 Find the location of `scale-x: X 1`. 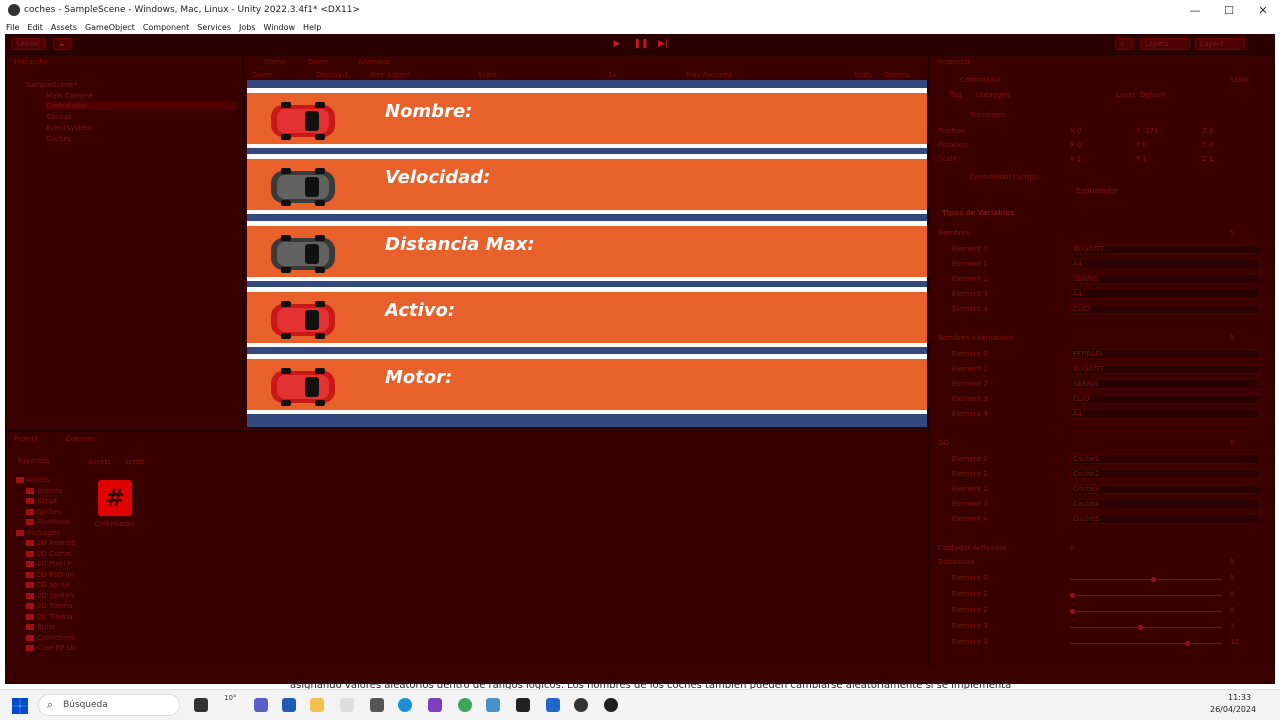

scale-x: X 1 is located at coordinates (1075, 159).